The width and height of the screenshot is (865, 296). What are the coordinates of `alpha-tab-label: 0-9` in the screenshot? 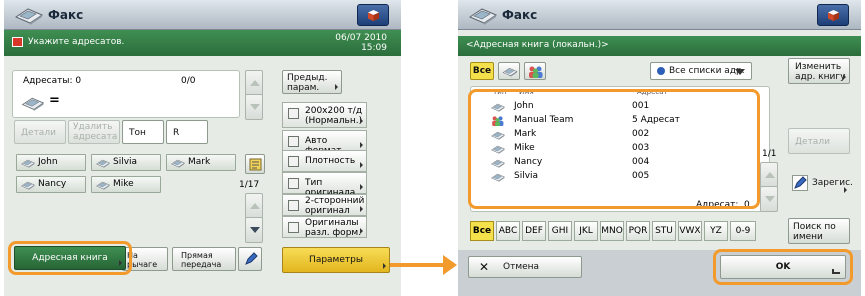 It's located at (743, 231).